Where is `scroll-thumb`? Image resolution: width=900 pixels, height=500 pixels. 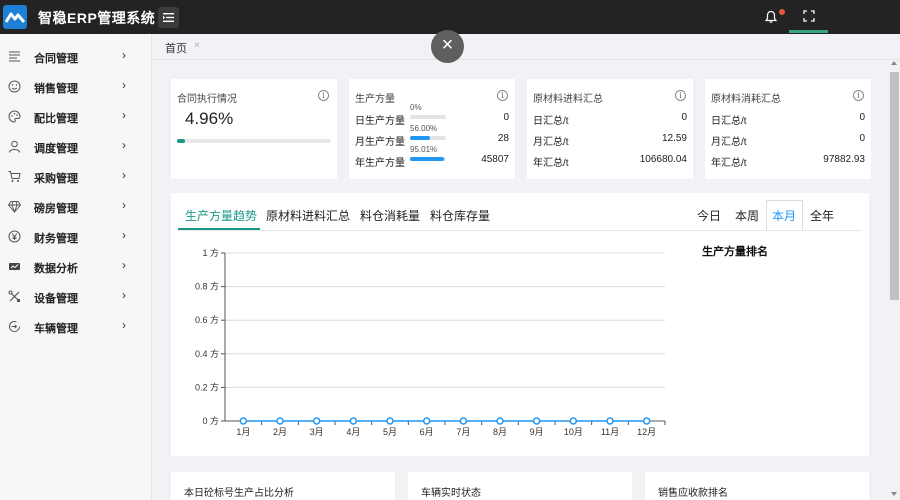
scroll-thumb is located at coordinates (894, 186).